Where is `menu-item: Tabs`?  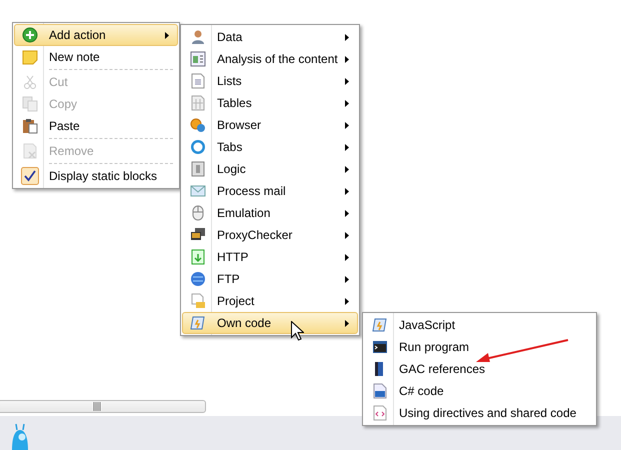 menu-item: Tabs is located at coordinates (270, 147).